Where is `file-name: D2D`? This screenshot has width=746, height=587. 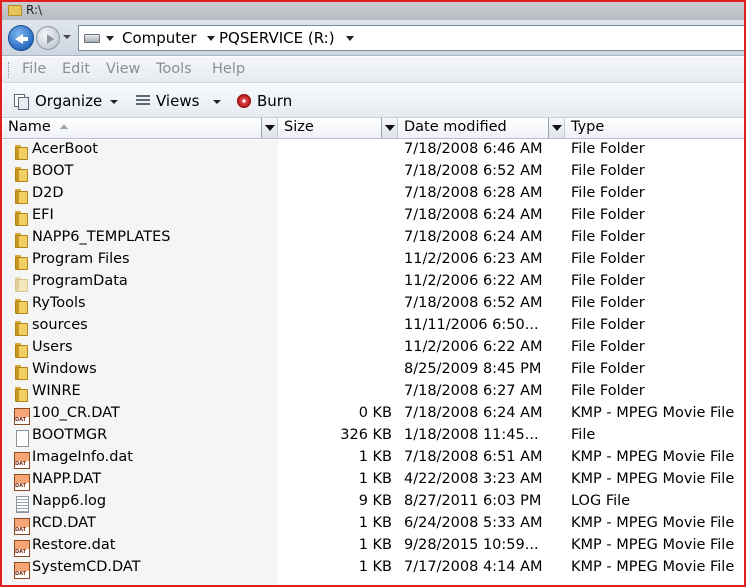
file-name: D2D is located at coordinates (48, 193).